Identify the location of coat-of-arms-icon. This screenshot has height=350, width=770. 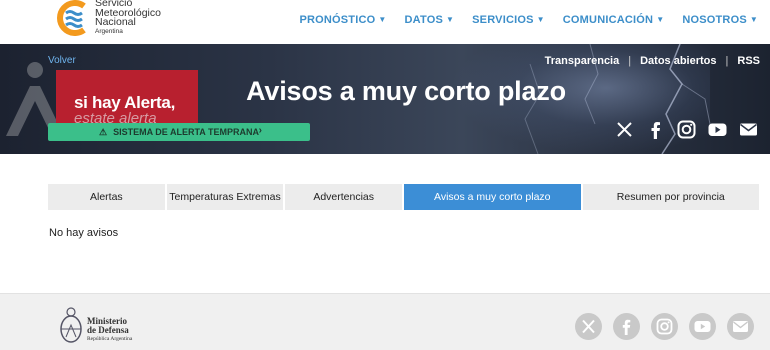
(71, 325).